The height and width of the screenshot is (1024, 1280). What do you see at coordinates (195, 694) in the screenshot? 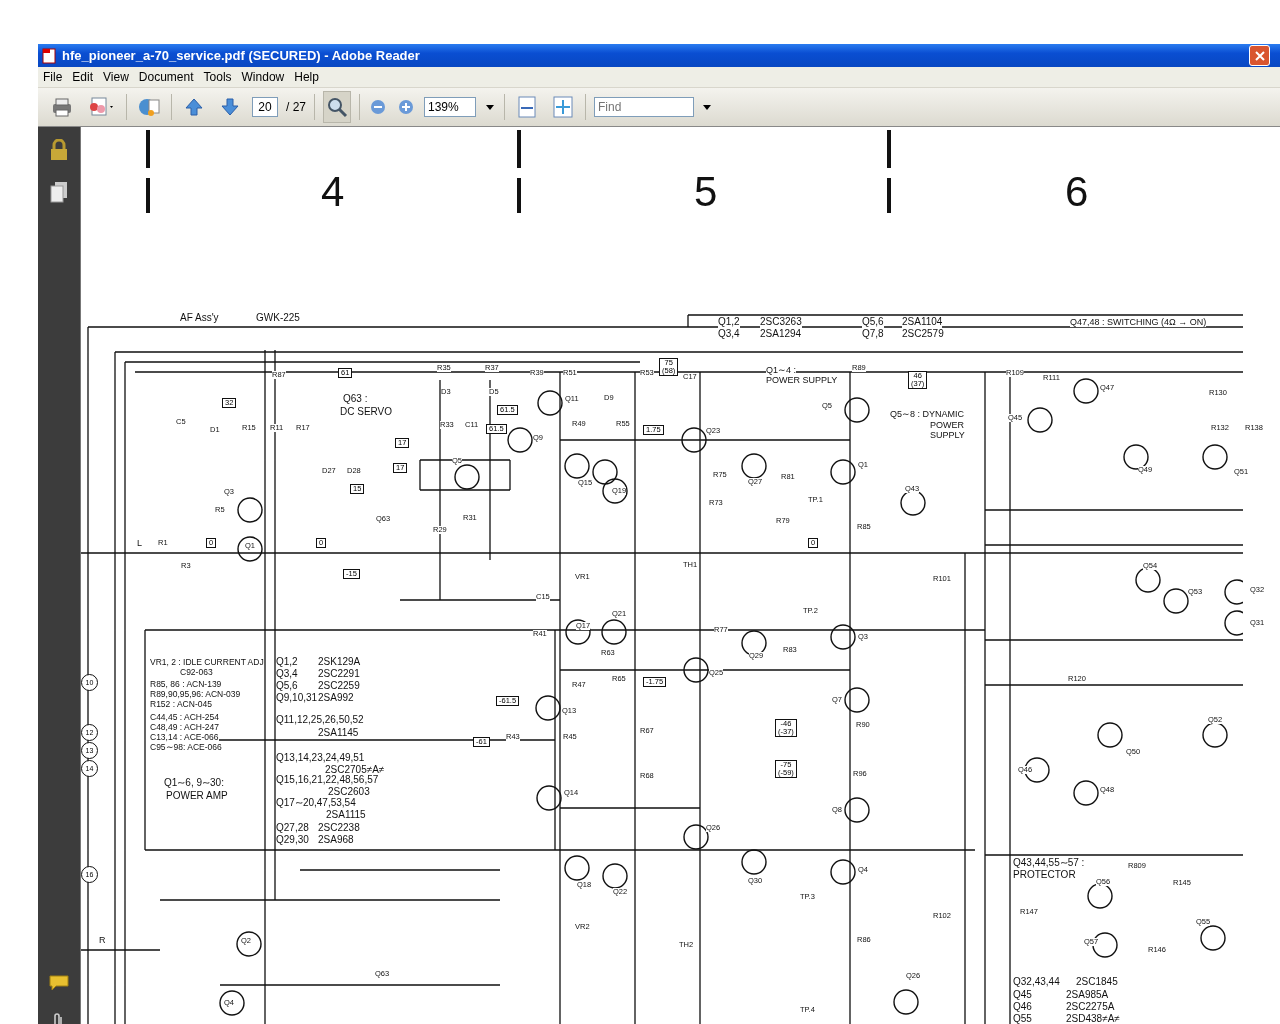
I see `note-text: R89,90,95,96: ACN-039` at bounding box center [195, 694].